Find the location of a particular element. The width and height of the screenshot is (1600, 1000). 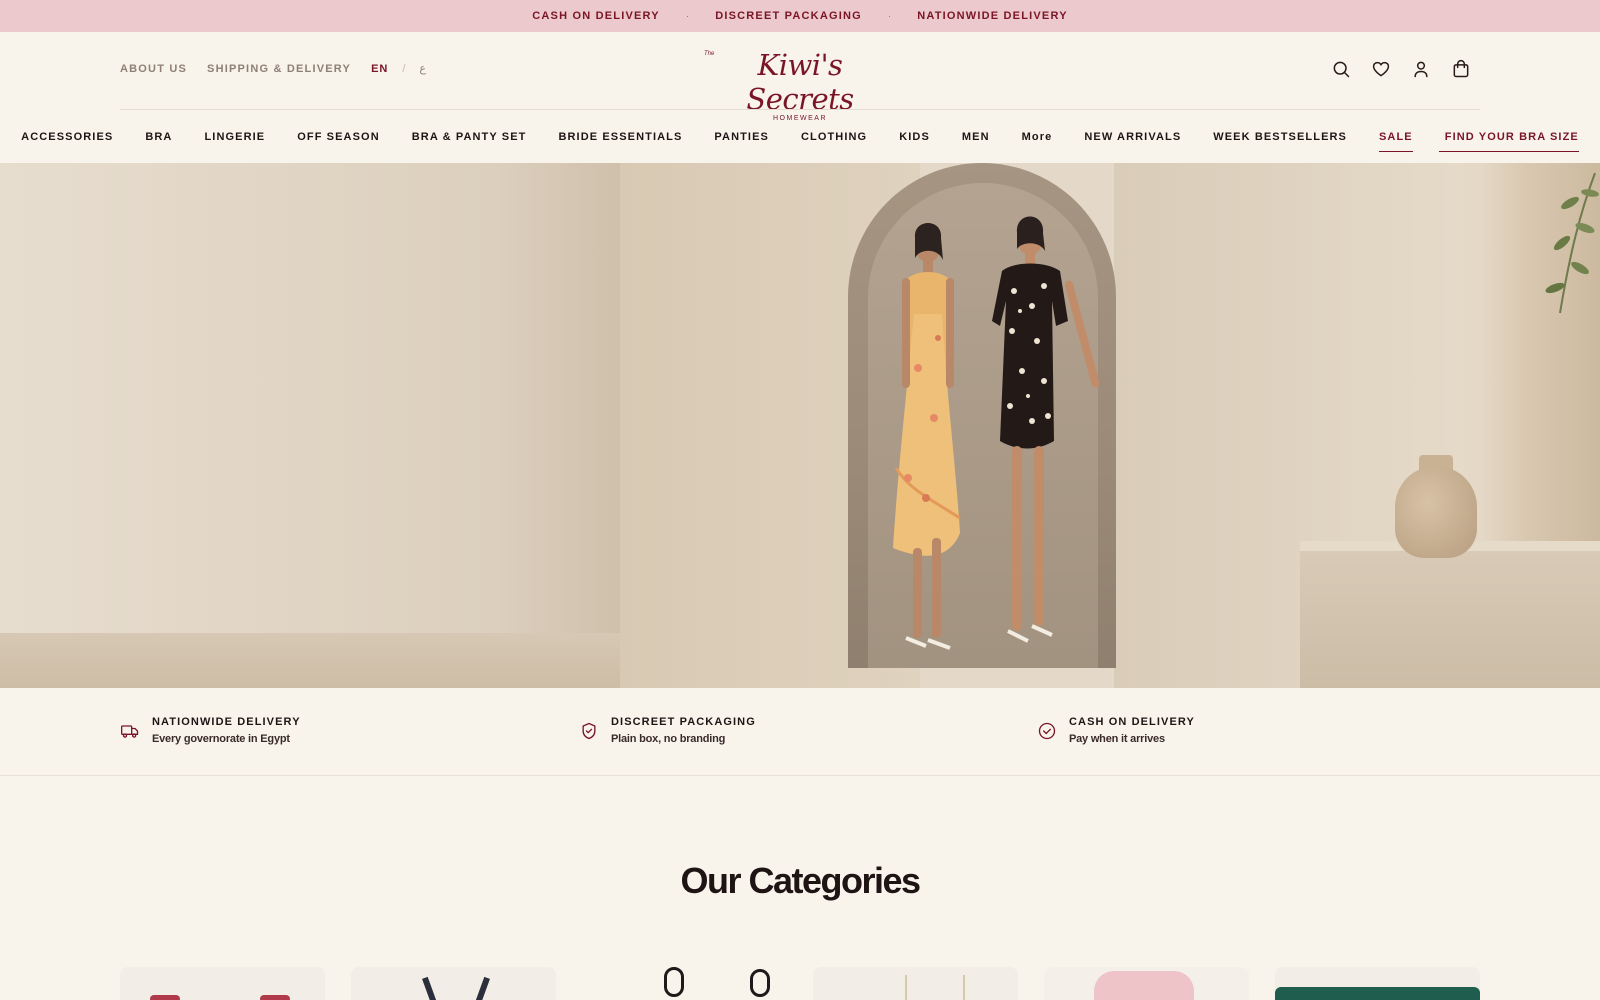

header-icons is located at coordinates (1401, 69).